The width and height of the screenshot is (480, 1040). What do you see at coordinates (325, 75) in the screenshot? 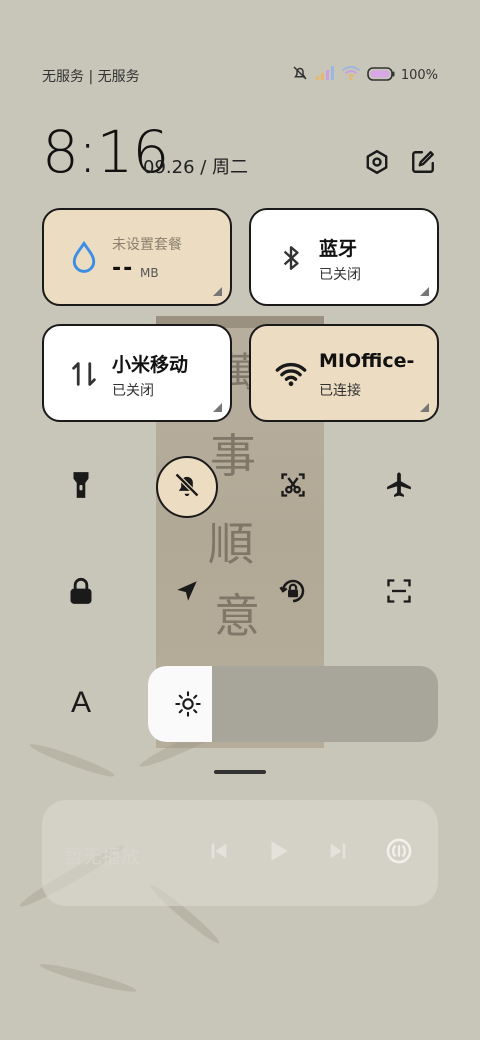
I see `signal-icon` at bounding box center [325, 75].